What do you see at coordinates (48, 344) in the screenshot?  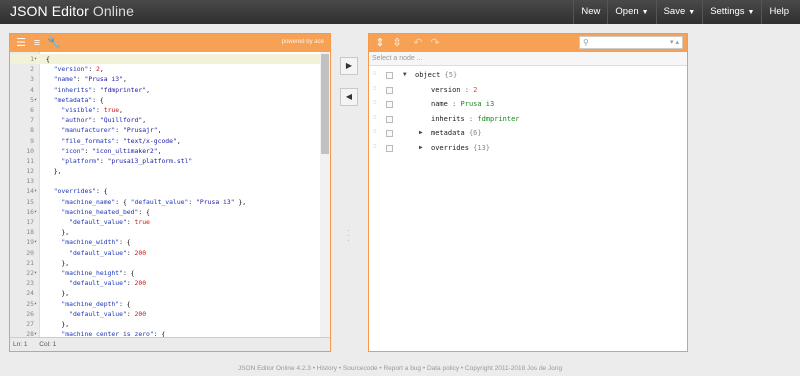 I see `cursor-col: Col: 1` at bounding box center [48, 344].